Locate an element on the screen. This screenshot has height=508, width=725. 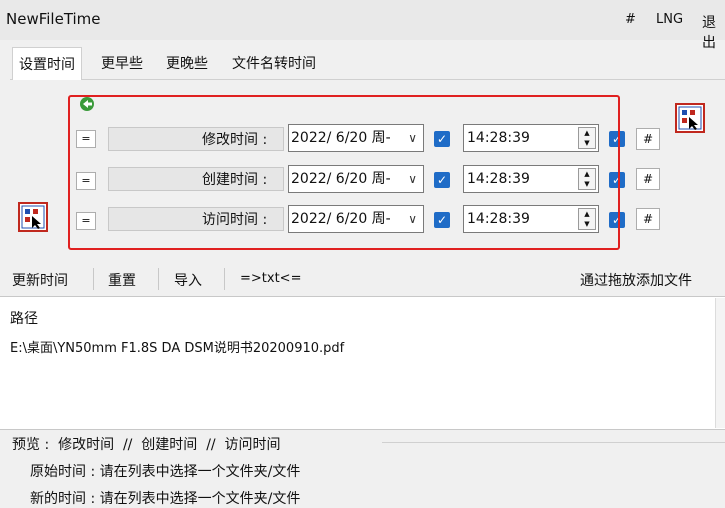
window-title: NewFileTime is located at coordinates (53, 19).